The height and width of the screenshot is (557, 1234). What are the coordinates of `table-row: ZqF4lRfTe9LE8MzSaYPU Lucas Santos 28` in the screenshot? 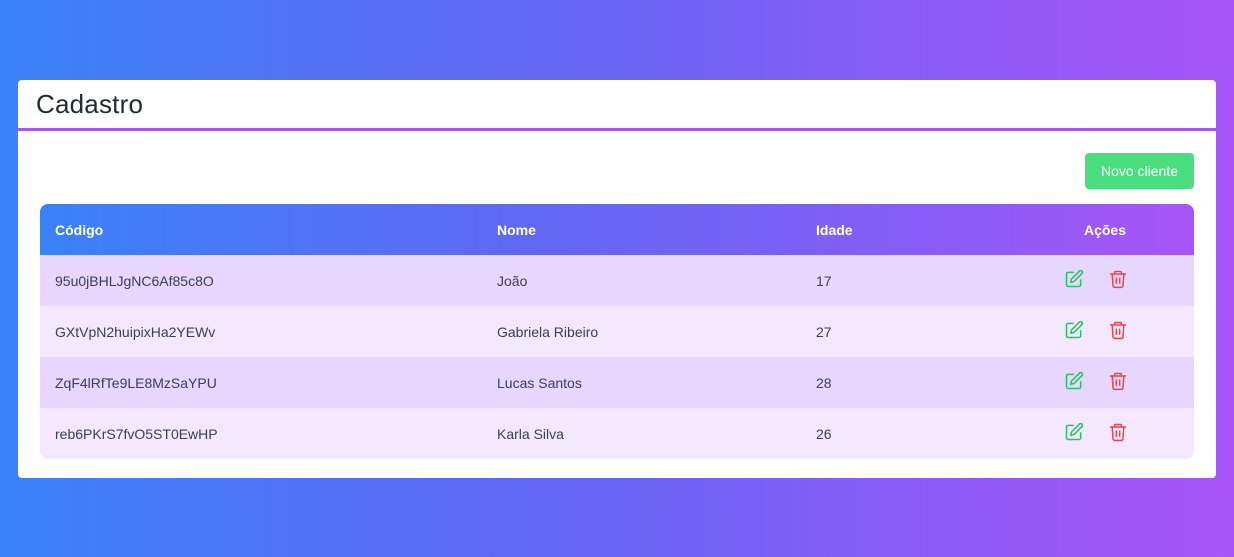 It's located at (617, 382).